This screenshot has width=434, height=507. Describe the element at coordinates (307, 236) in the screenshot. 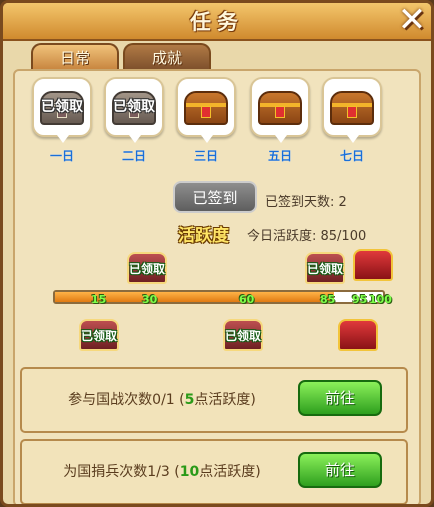

I see `activity-today: 今日活跃度: 85/100` at that location.